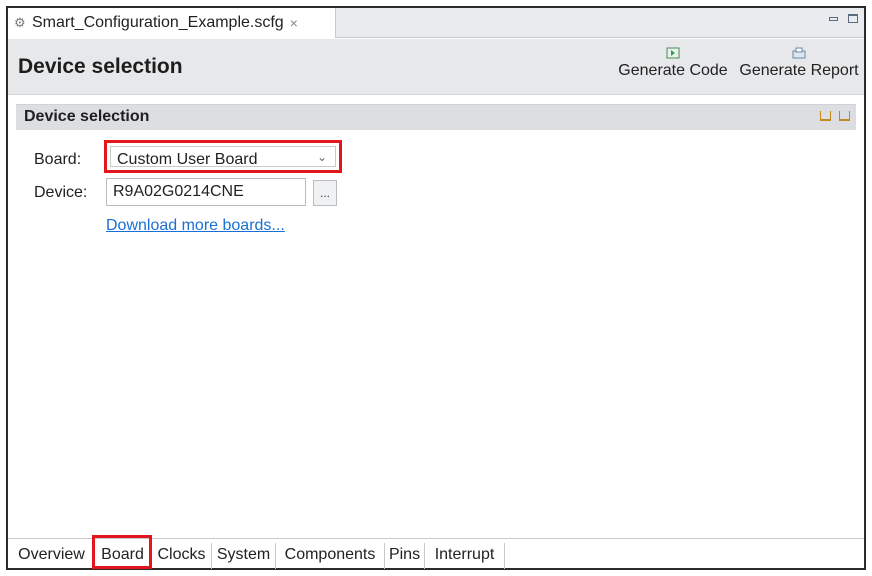 Image resolution: width=872 pixels, height=576 pixels. What do you see at coordinates (436, 23) in the screenshot?
I see `editor-tab-strip: ⚙ Smart_Configuration_Example.scfg ×` at bounding box center [436, 23].